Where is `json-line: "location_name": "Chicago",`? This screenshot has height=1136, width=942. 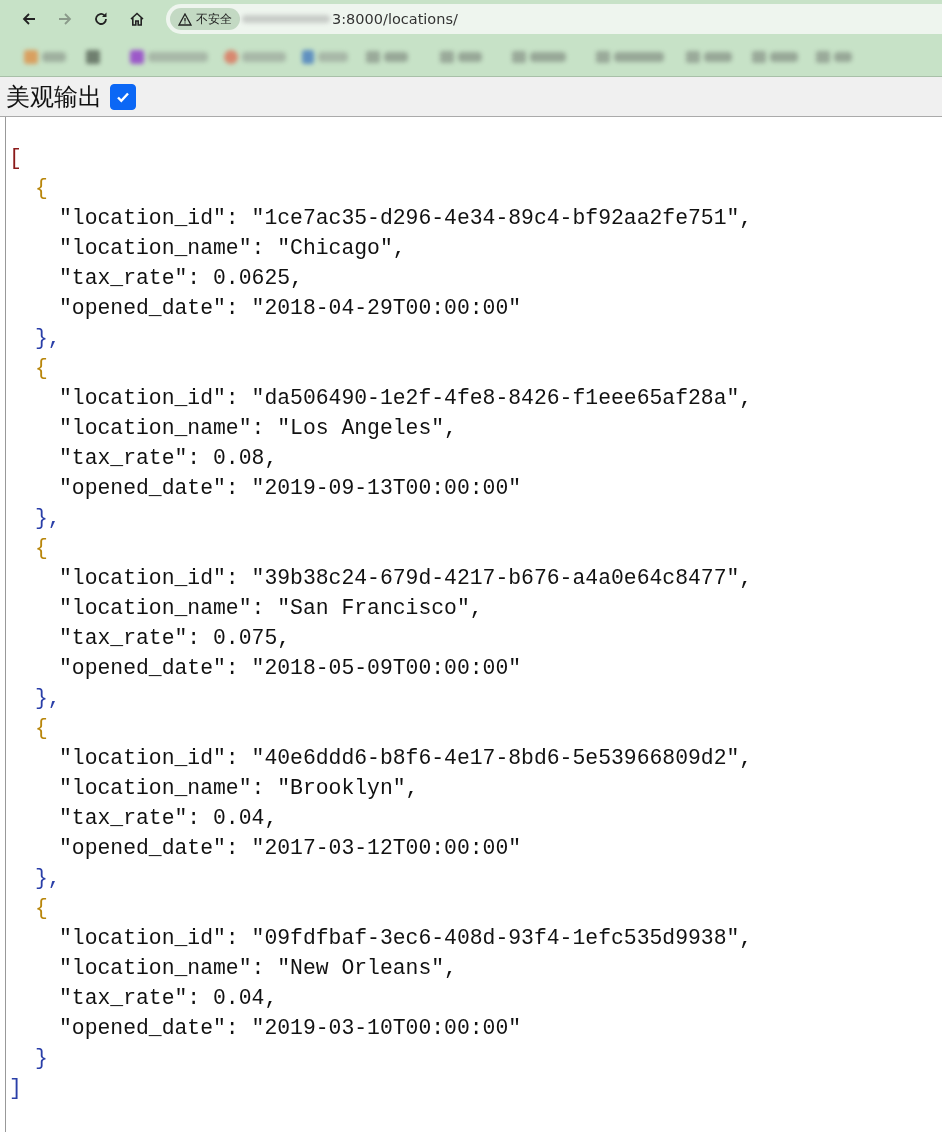 json-line: "location_name": "Chicago", is located at coordinates (232, 248).